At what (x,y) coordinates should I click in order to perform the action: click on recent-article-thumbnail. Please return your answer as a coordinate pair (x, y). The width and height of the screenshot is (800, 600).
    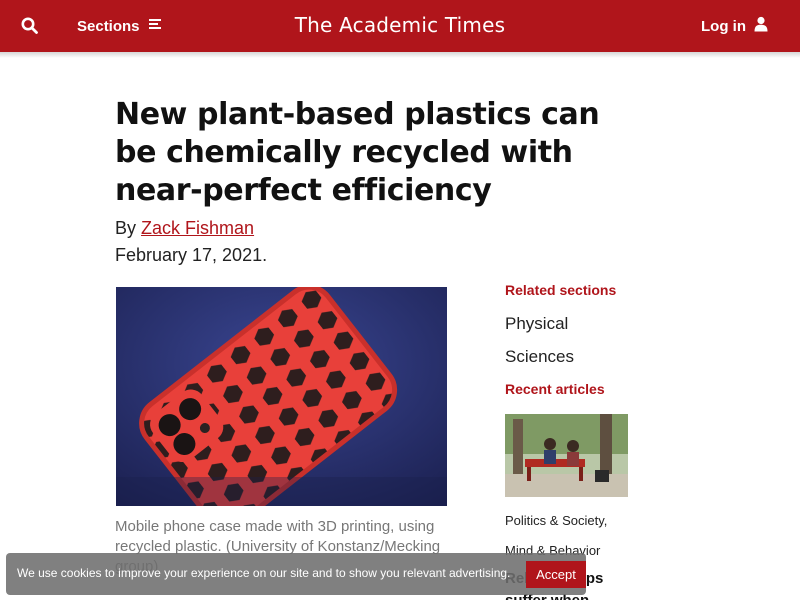
    Looking at the image, I should click on (566, 455).